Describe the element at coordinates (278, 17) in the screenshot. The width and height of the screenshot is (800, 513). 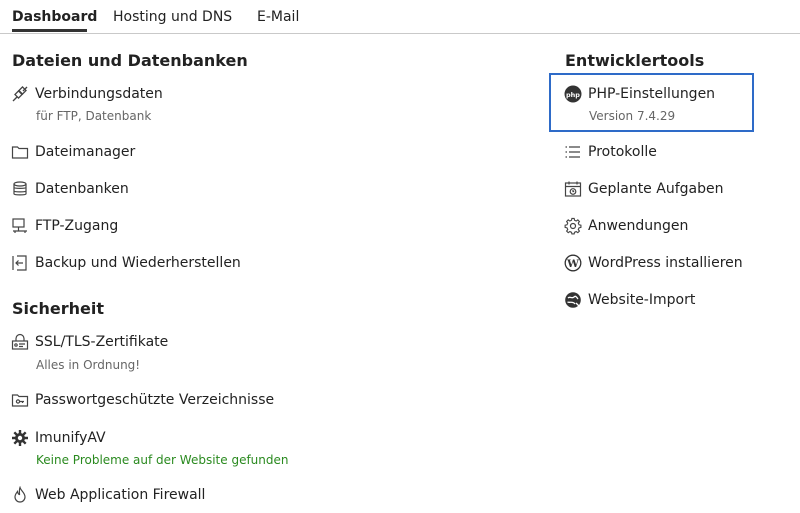
I see `tab-email: E-Mail` at that location.